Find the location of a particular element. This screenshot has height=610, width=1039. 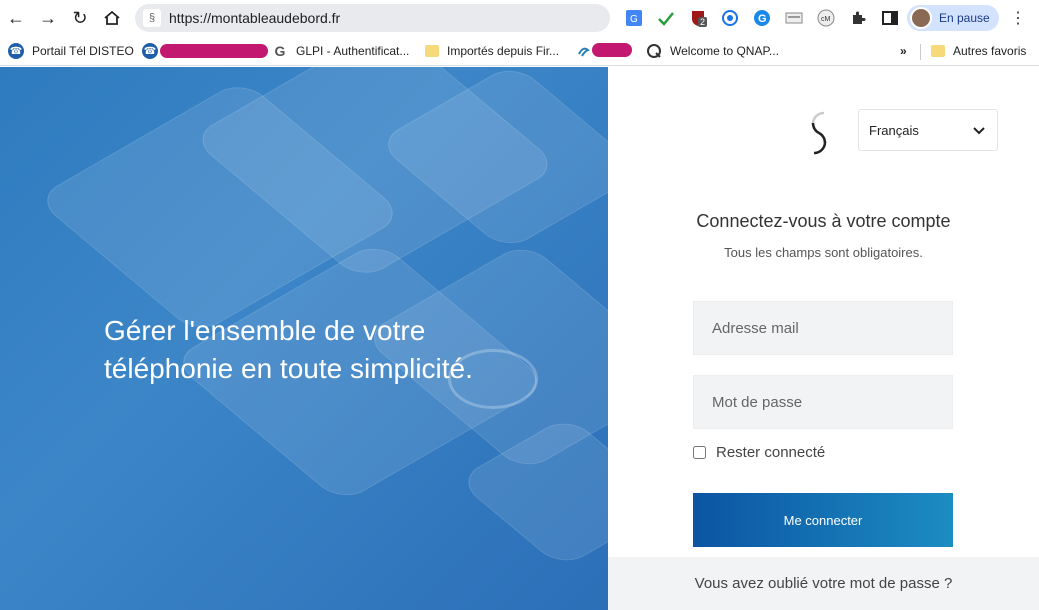

remember-me-label: Rester connecté is located at coordinates (771, 452).